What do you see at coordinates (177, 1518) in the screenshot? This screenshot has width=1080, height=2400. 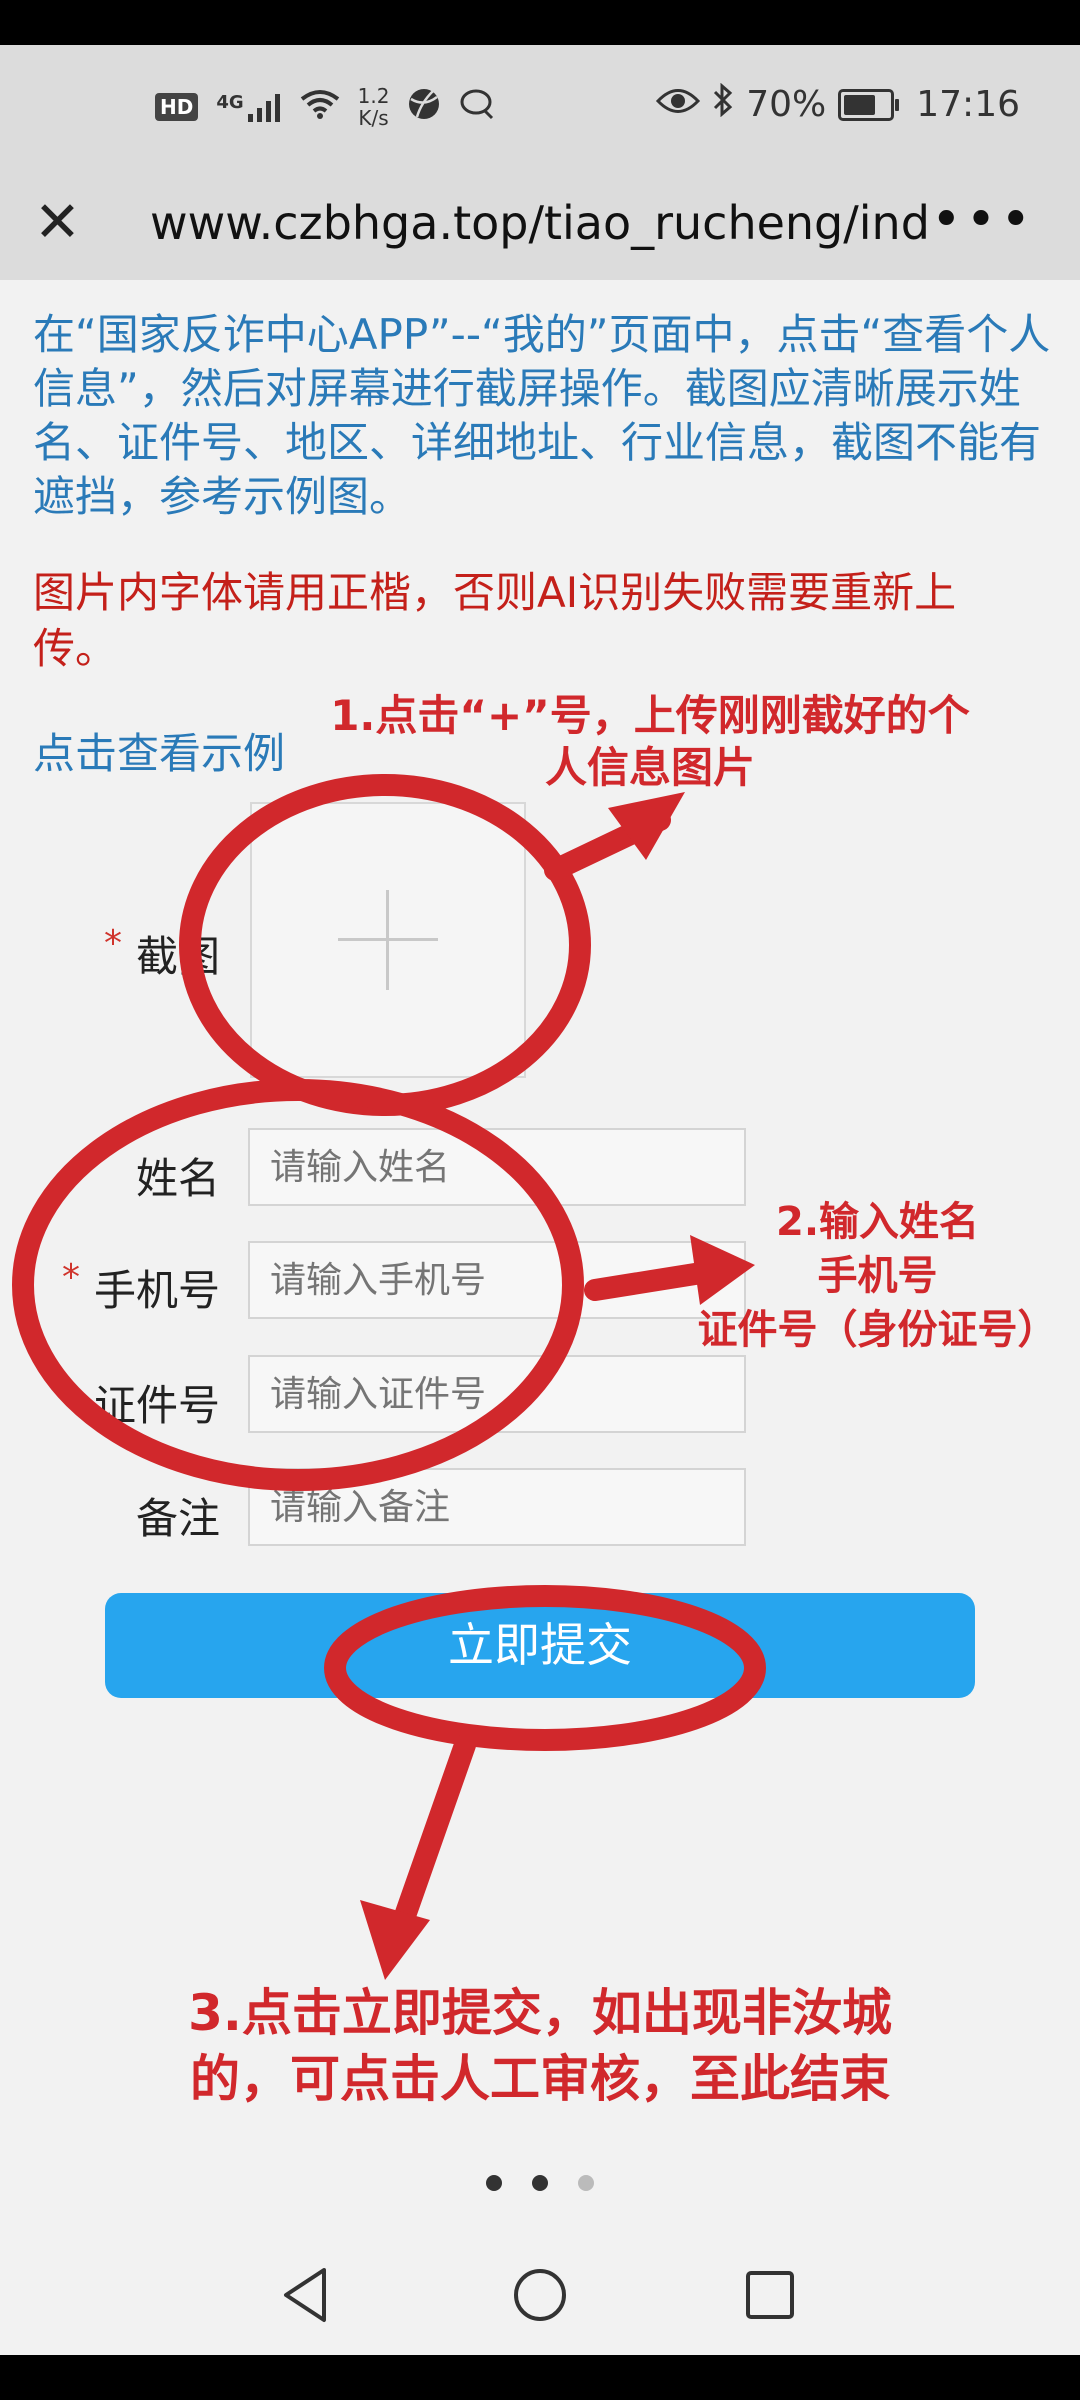 I see `note-label: 备注` at bounding box center [177, 1518].